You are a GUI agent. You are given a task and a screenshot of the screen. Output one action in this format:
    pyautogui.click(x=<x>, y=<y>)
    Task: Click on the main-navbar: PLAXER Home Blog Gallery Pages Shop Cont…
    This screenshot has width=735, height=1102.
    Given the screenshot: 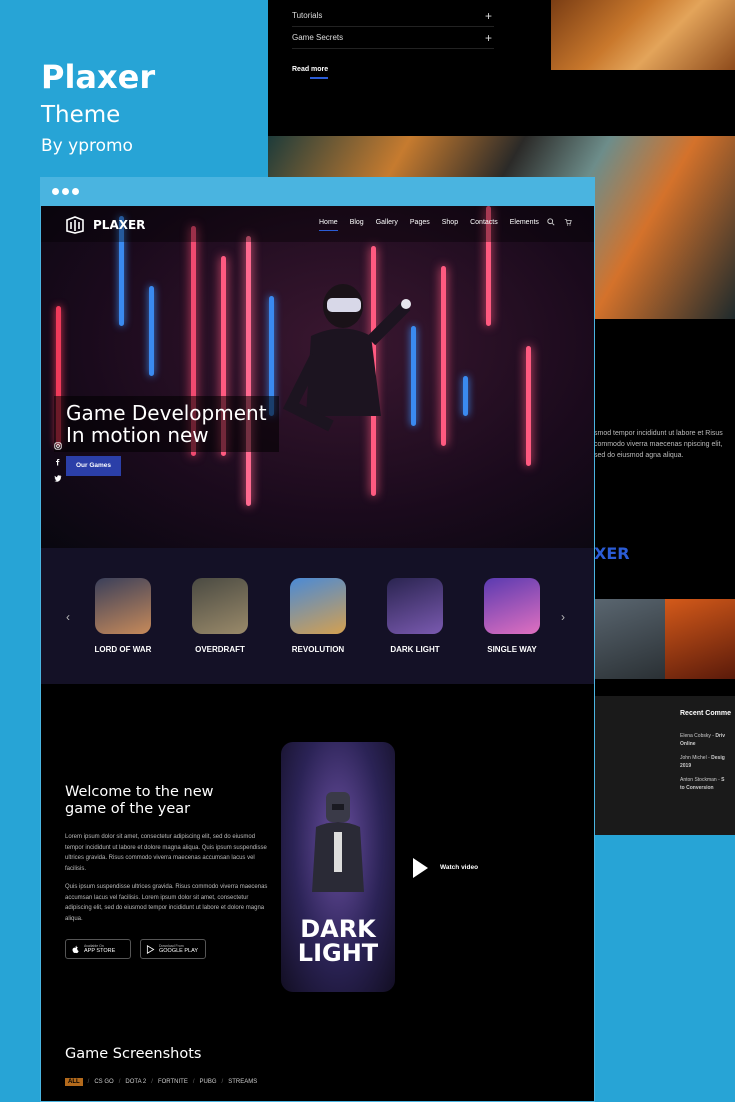 What is the action you would take?
    pyautogui.click(x=317, y=224)
    